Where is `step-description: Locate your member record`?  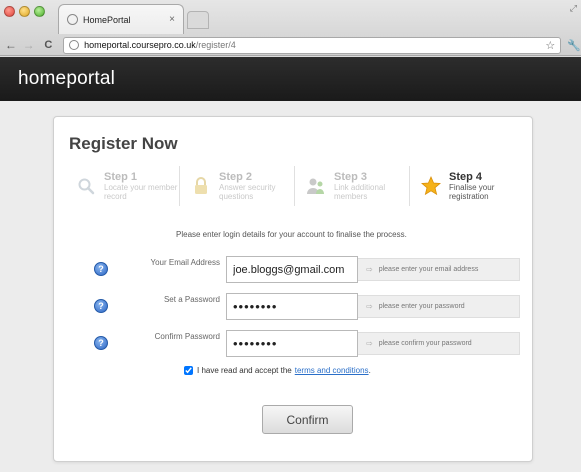
step-description: Locate your member record is located at coordinates (141, 191).